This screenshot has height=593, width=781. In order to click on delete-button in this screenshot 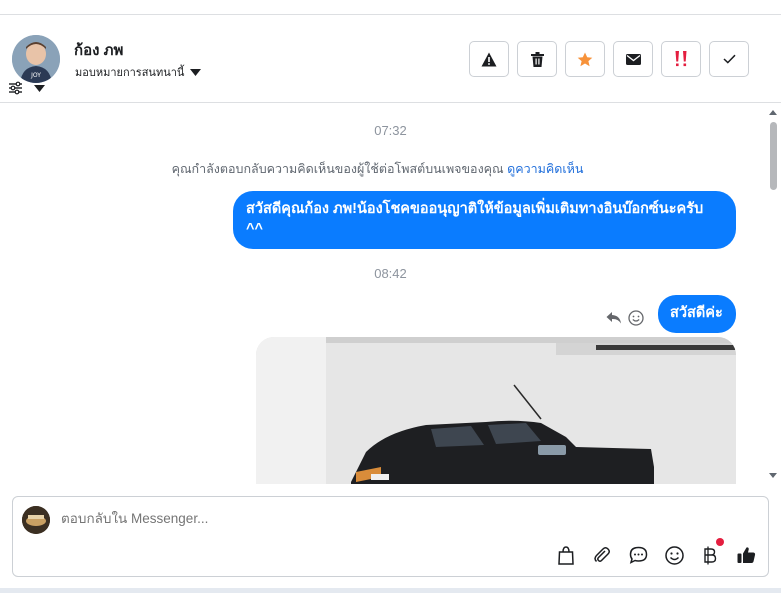, I will do `click(537, 59)`.